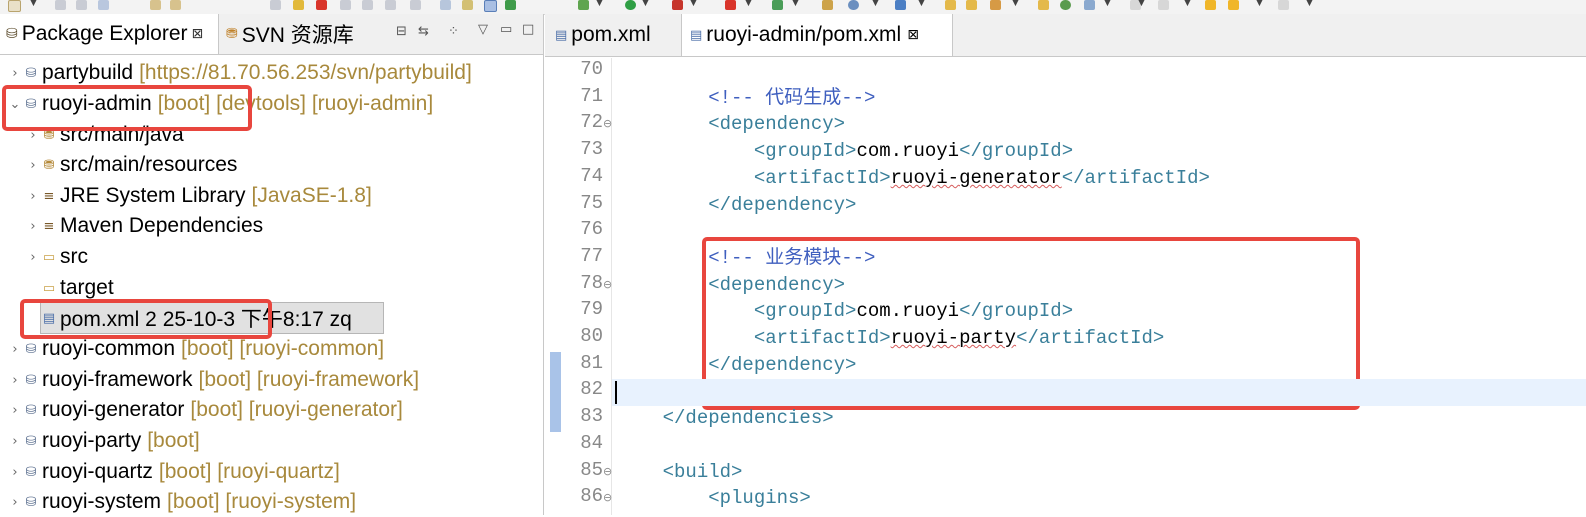 The height and width of the screenshot is (517, 1586). What do you see at coordinates (321, 5) in the screenshot?
I see `terminate-icon` at bounding box center [321, 5].